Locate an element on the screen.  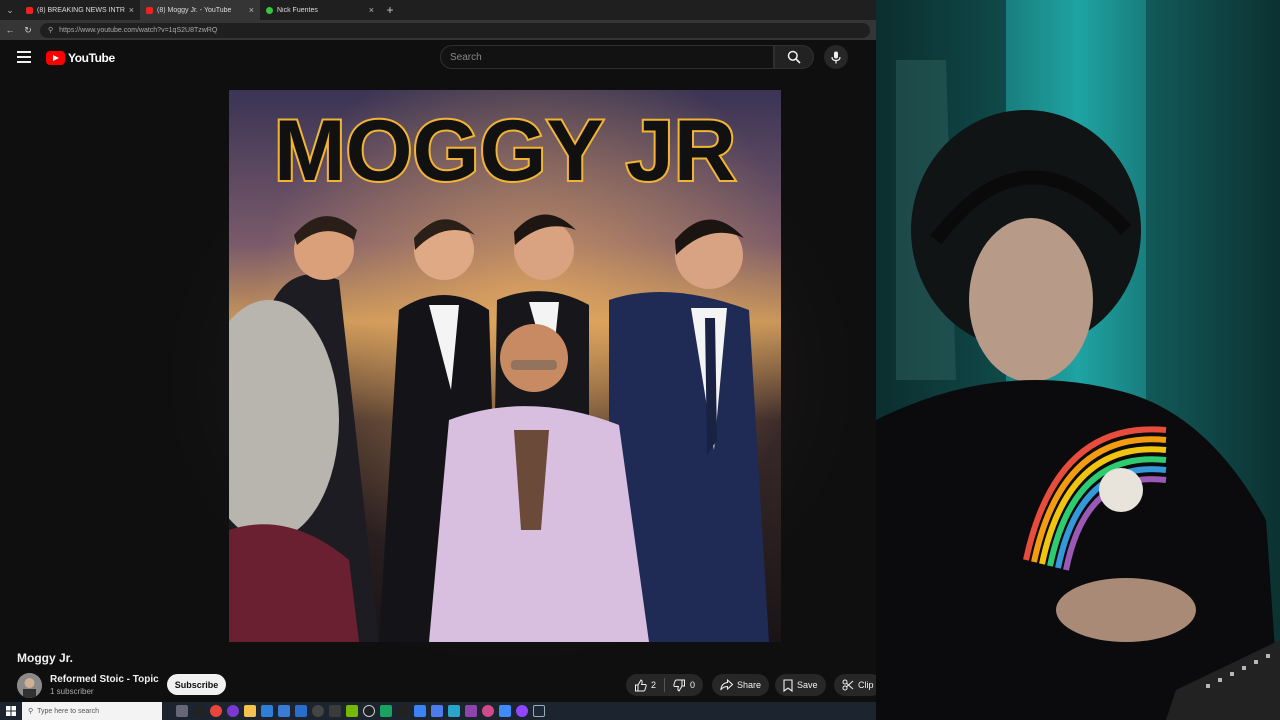
tab-label: Nick Fuentes is located at coordinates (297, 10).